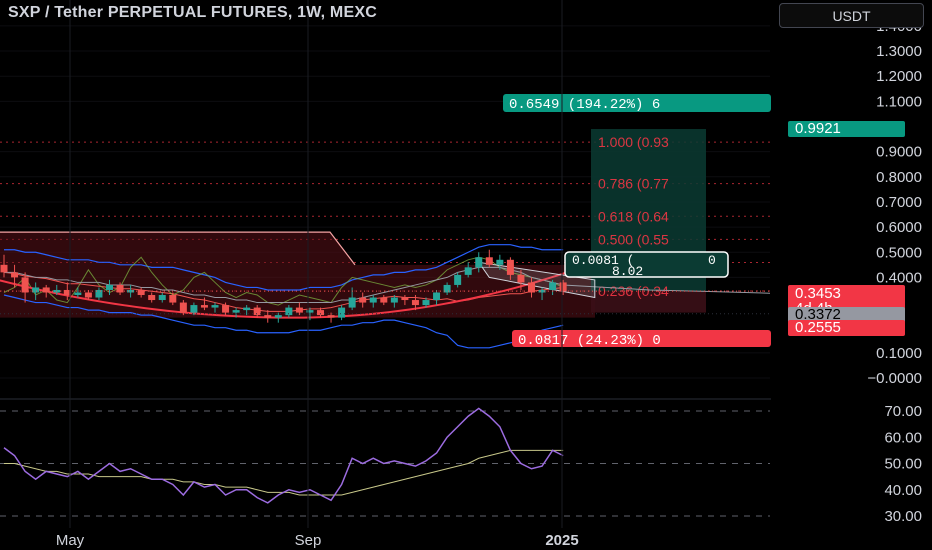  Describe the element at coordinates (561, 540) in the screenshot. I see `time-axis-label: 2025` at that location.